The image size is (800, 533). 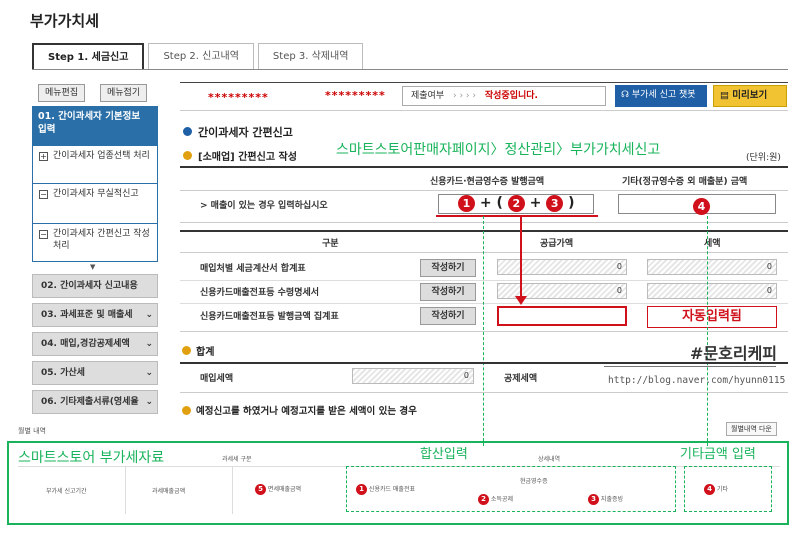 I want to click on sidebar-item-label: 06. 기타제출서류(영세율, so click(x=90, y=402).